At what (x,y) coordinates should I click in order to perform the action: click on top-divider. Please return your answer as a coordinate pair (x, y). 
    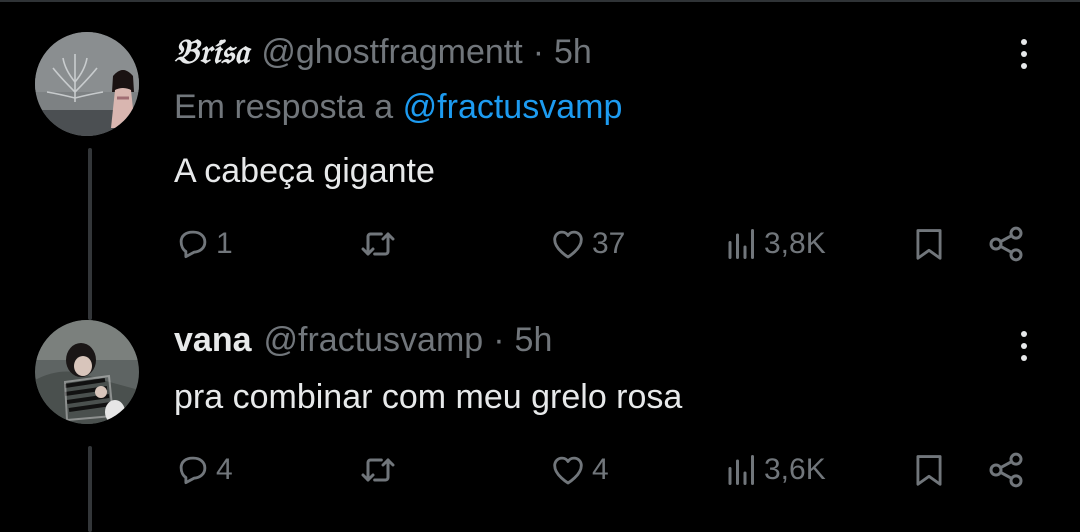
    Looking at the image, I should click on (540, 1).